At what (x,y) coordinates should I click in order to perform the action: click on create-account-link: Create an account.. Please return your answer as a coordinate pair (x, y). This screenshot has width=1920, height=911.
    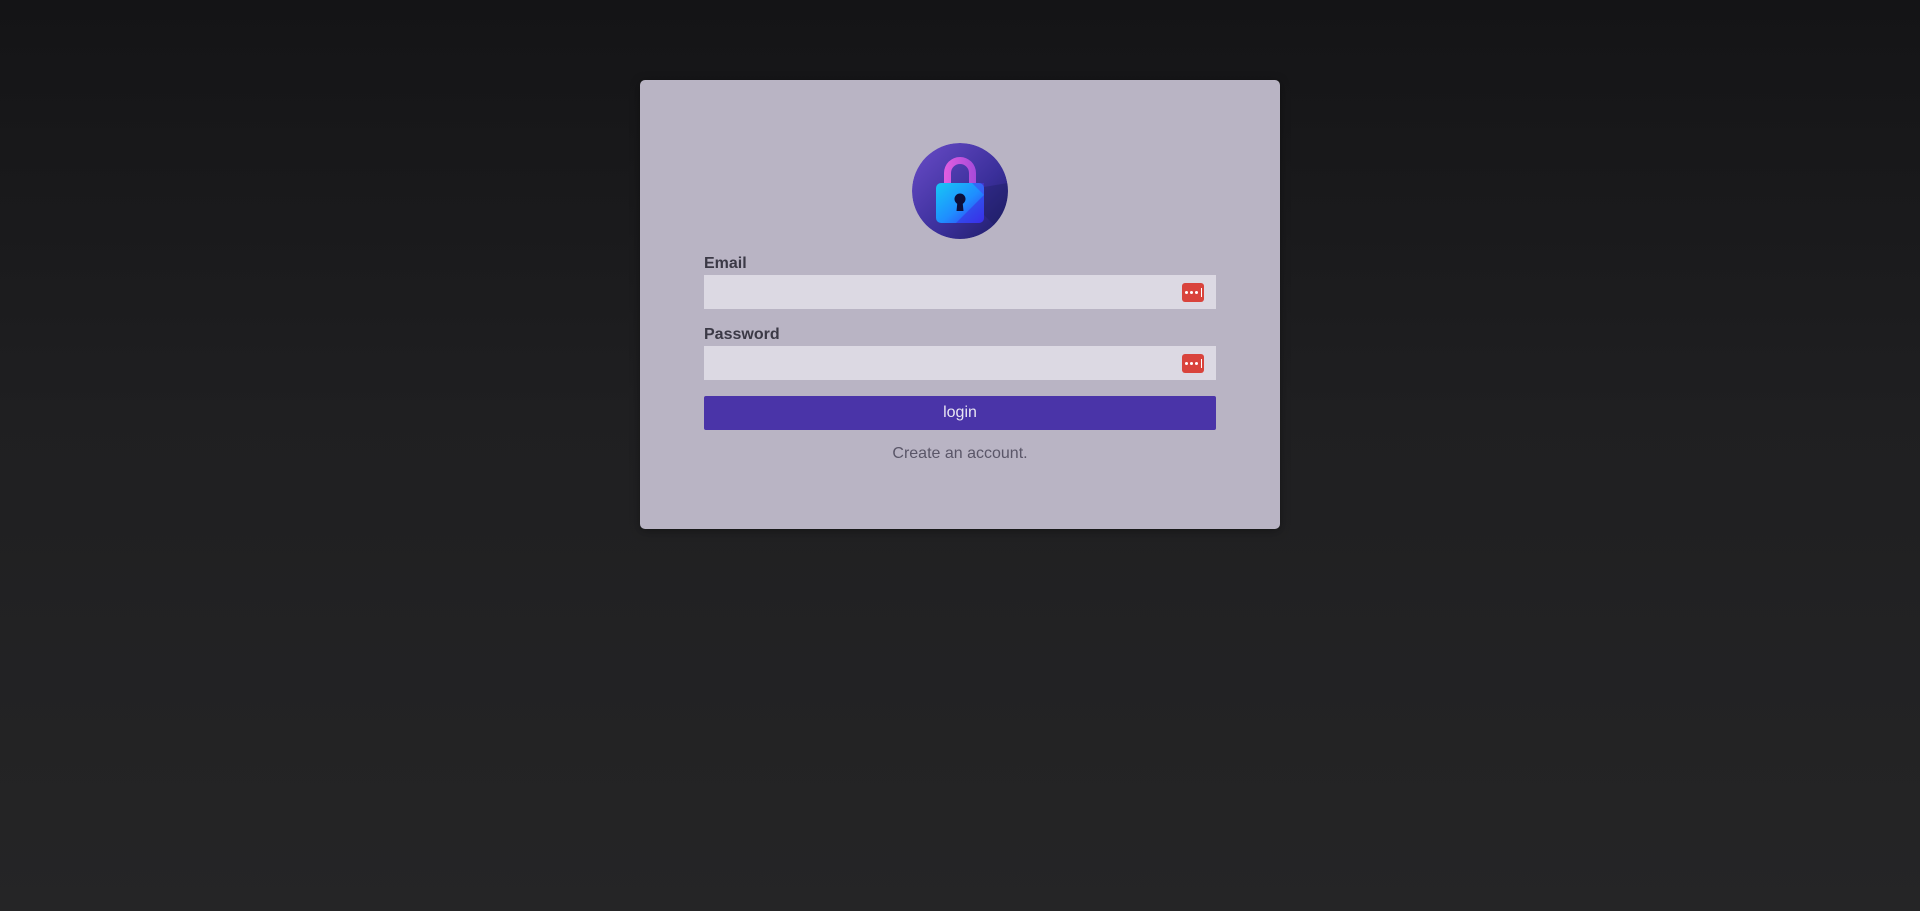
    Looking at the image, I should click on (960, 454).